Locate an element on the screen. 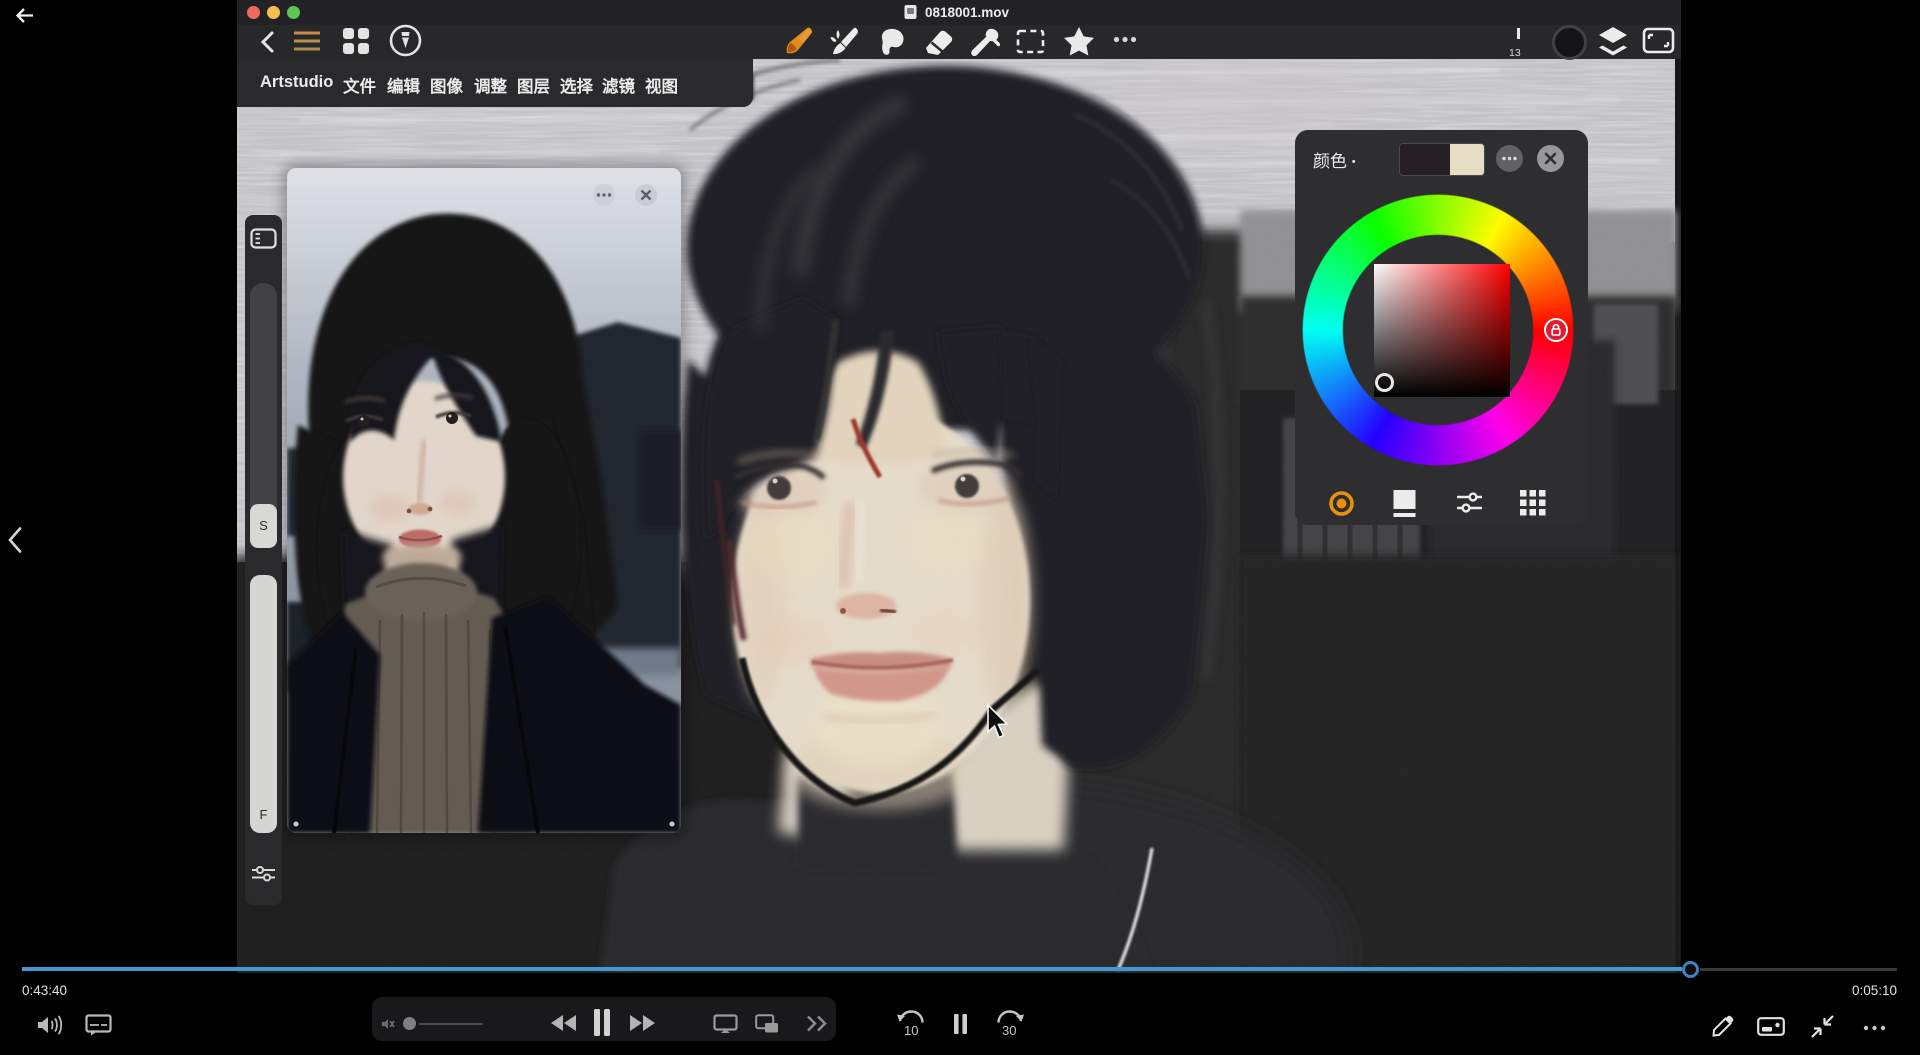  svg-text: 30 is located at coordinates (1009, 1030).